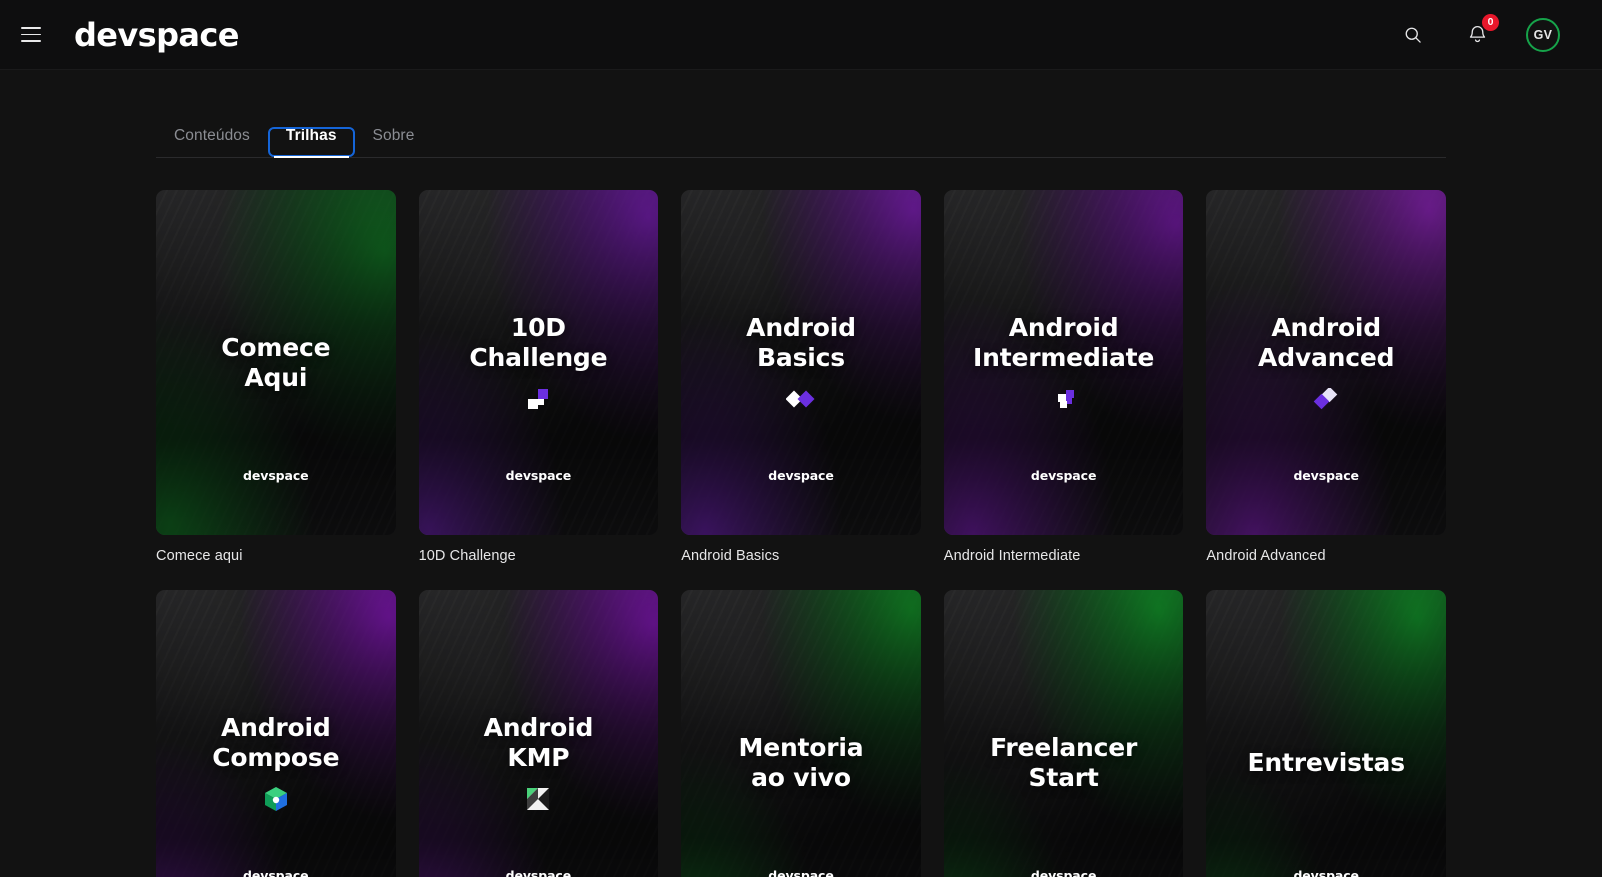  Describe the element at coordinates (538, 327) in the screenshot. I see `card-title-line1: 10D` at that location.